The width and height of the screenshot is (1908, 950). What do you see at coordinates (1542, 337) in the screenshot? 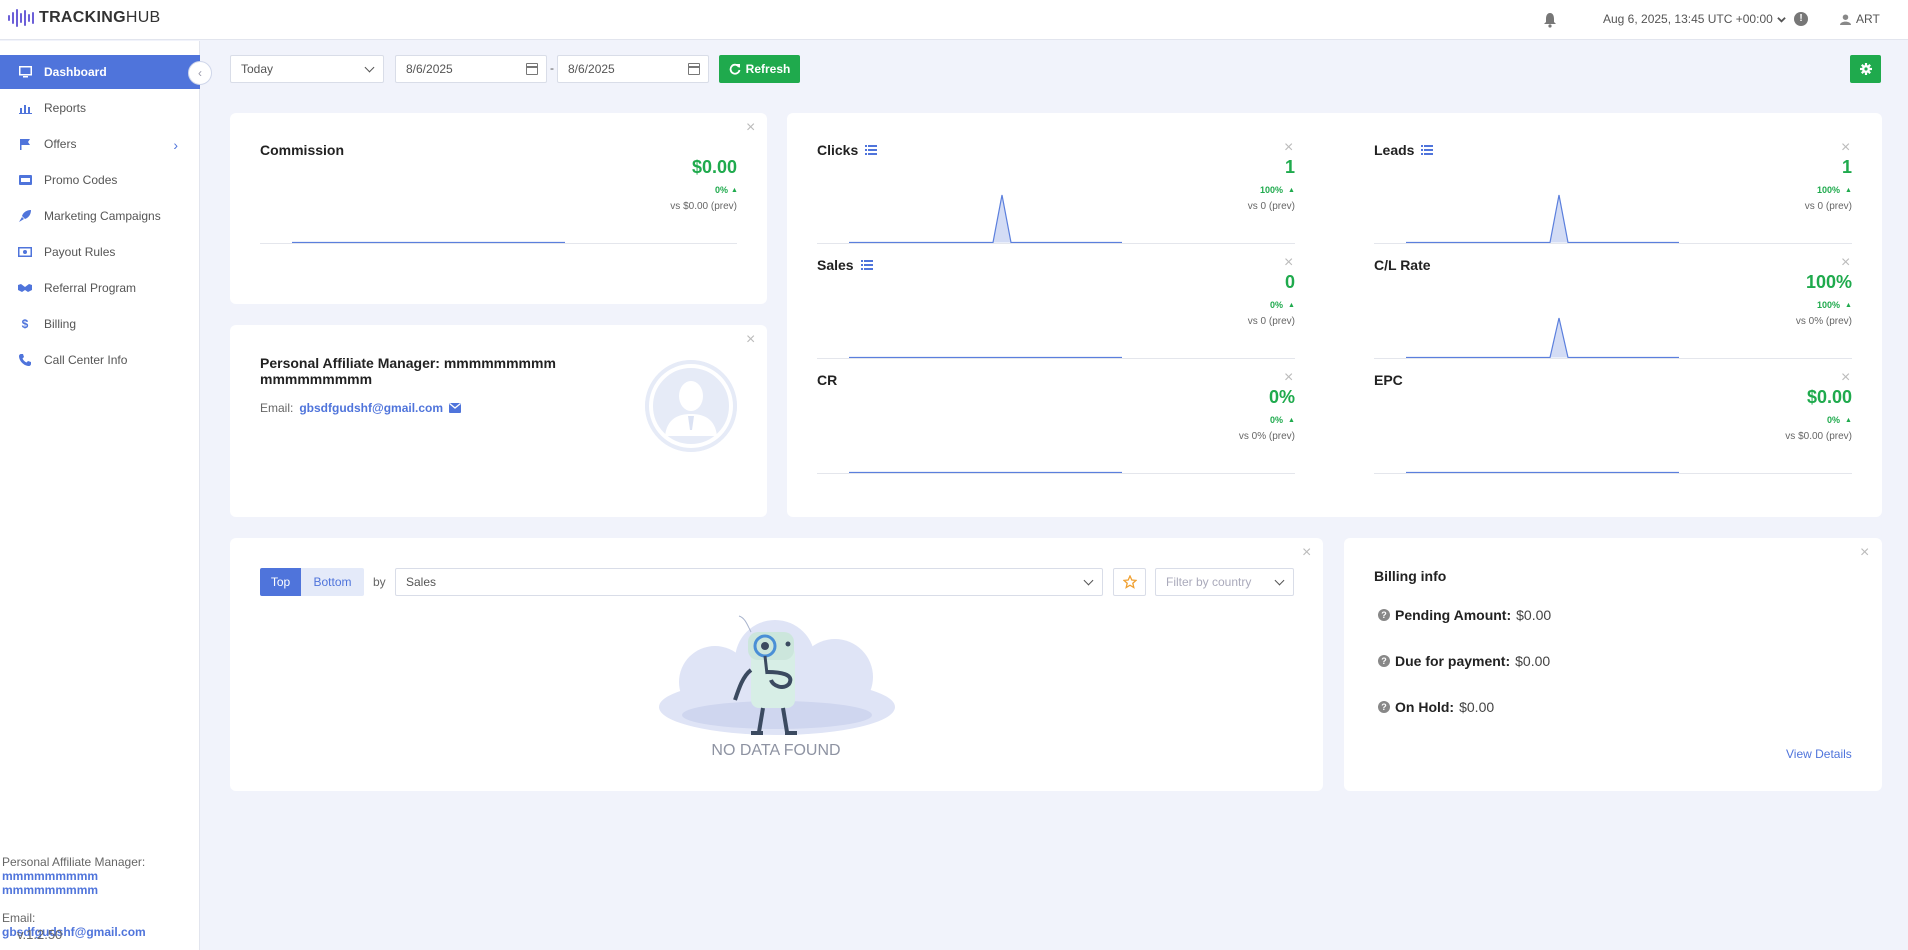
I see `cl-rate-sparkline` at bounding box center [1542, 337].